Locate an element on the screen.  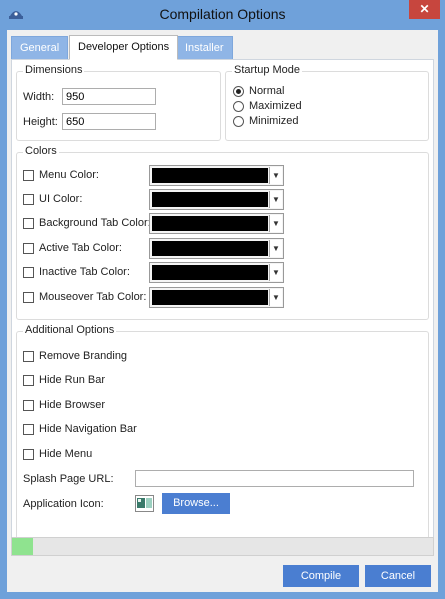
splash-page-url-input is located at coordinates (274, 478).